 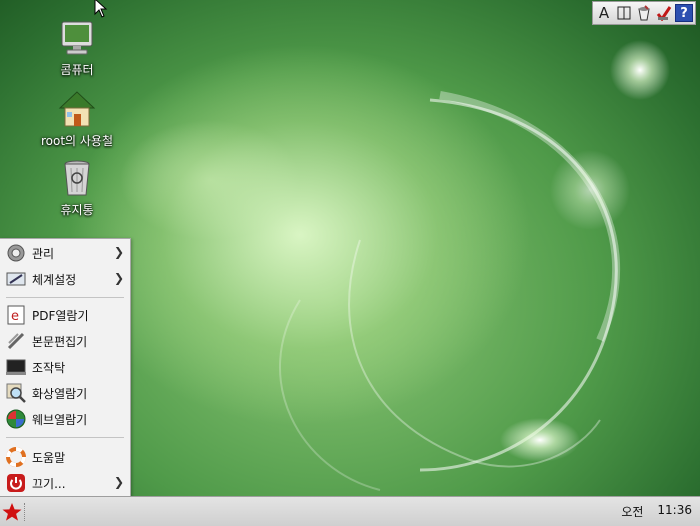 I want to click on menu-item-system-settings: 체계설정 ❯, so click(x=65, y=279).